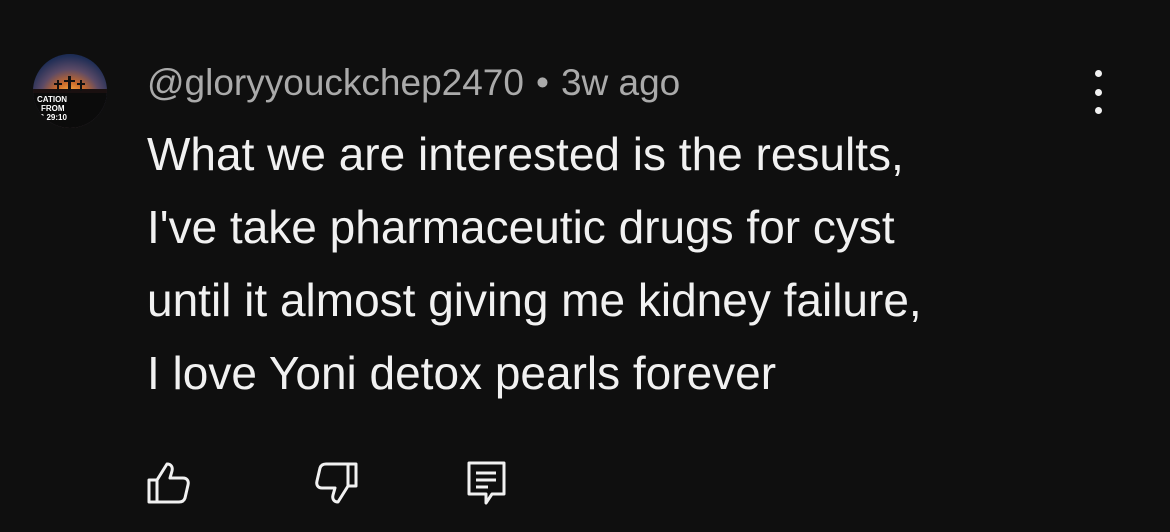  I want to click on thumbs-down-icon, so click(336, 483).